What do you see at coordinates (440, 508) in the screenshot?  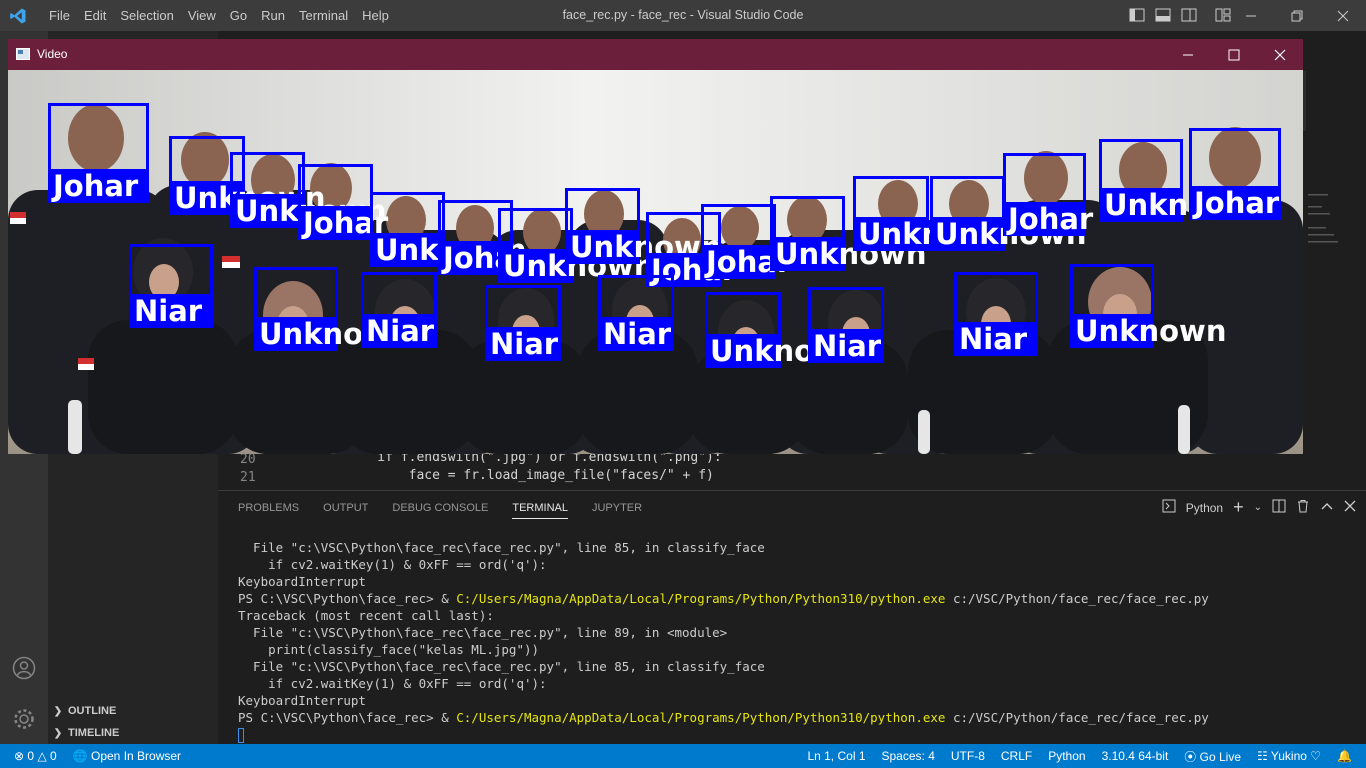 I see `tab-debug-console: DEBUG CONSOLE` at bounding box center [440, 508].